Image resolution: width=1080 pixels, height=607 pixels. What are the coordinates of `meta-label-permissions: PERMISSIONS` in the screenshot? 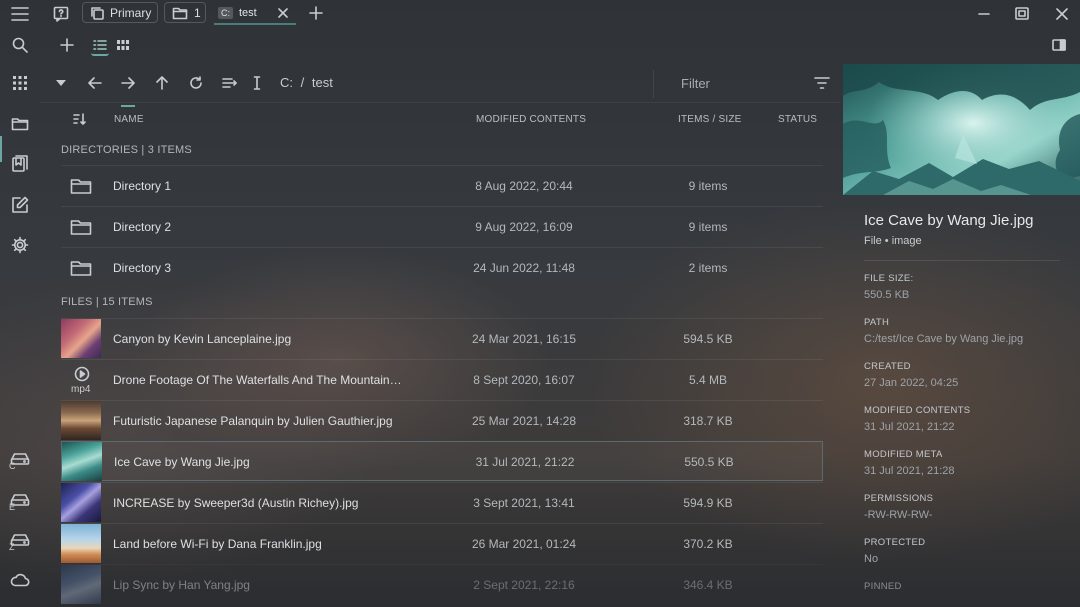 It's located at (899, 498).